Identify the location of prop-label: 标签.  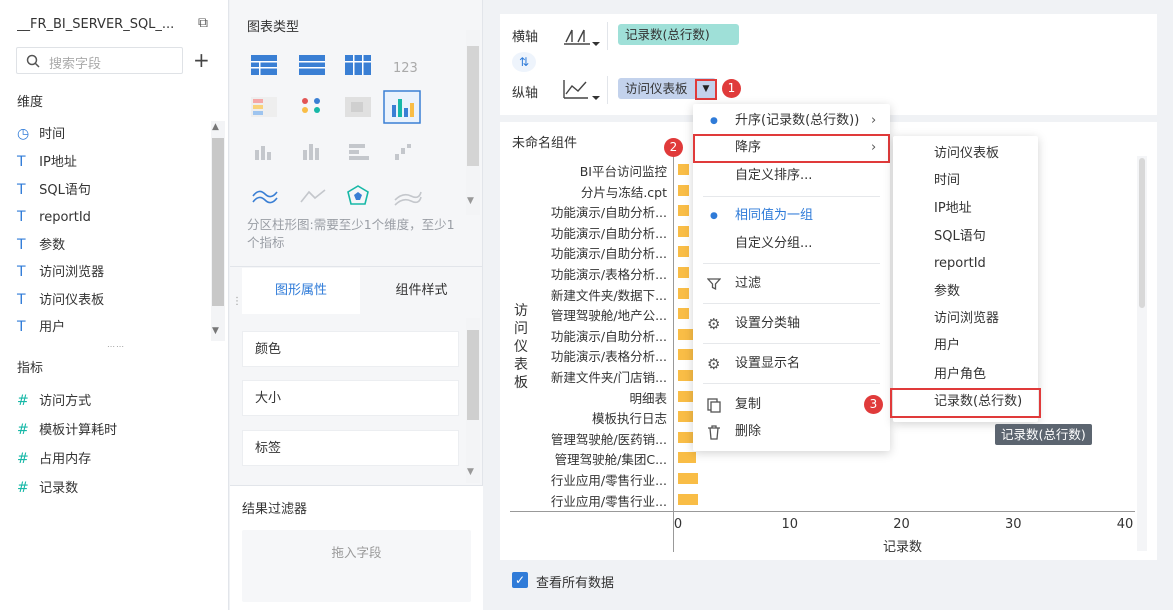
(350, 448).